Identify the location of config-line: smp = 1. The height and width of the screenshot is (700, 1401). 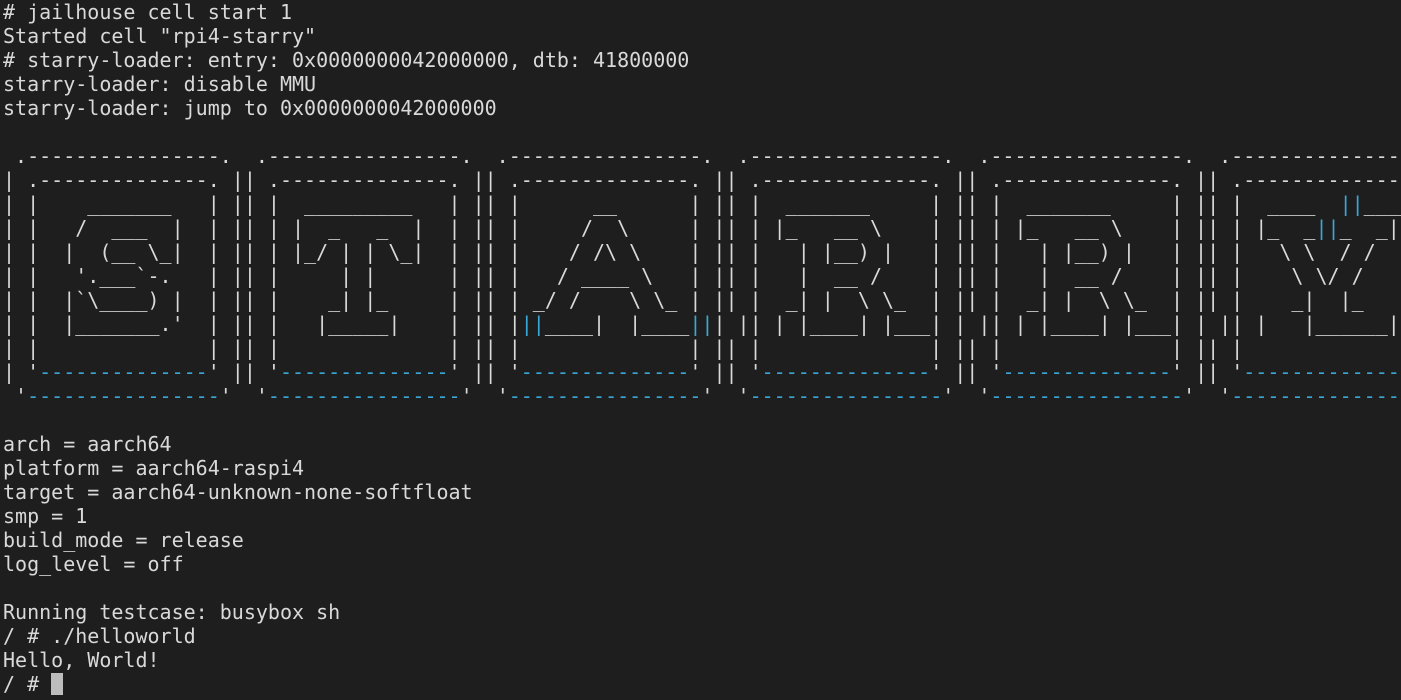
(45, 516).